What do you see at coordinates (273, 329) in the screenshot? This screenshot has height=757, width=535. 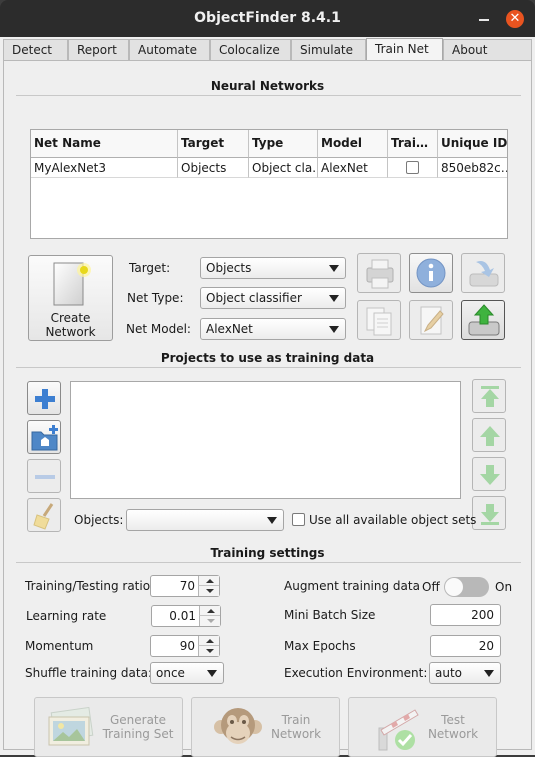 I see `net-model-select: AlexNet` at bounding box center [273, 329].